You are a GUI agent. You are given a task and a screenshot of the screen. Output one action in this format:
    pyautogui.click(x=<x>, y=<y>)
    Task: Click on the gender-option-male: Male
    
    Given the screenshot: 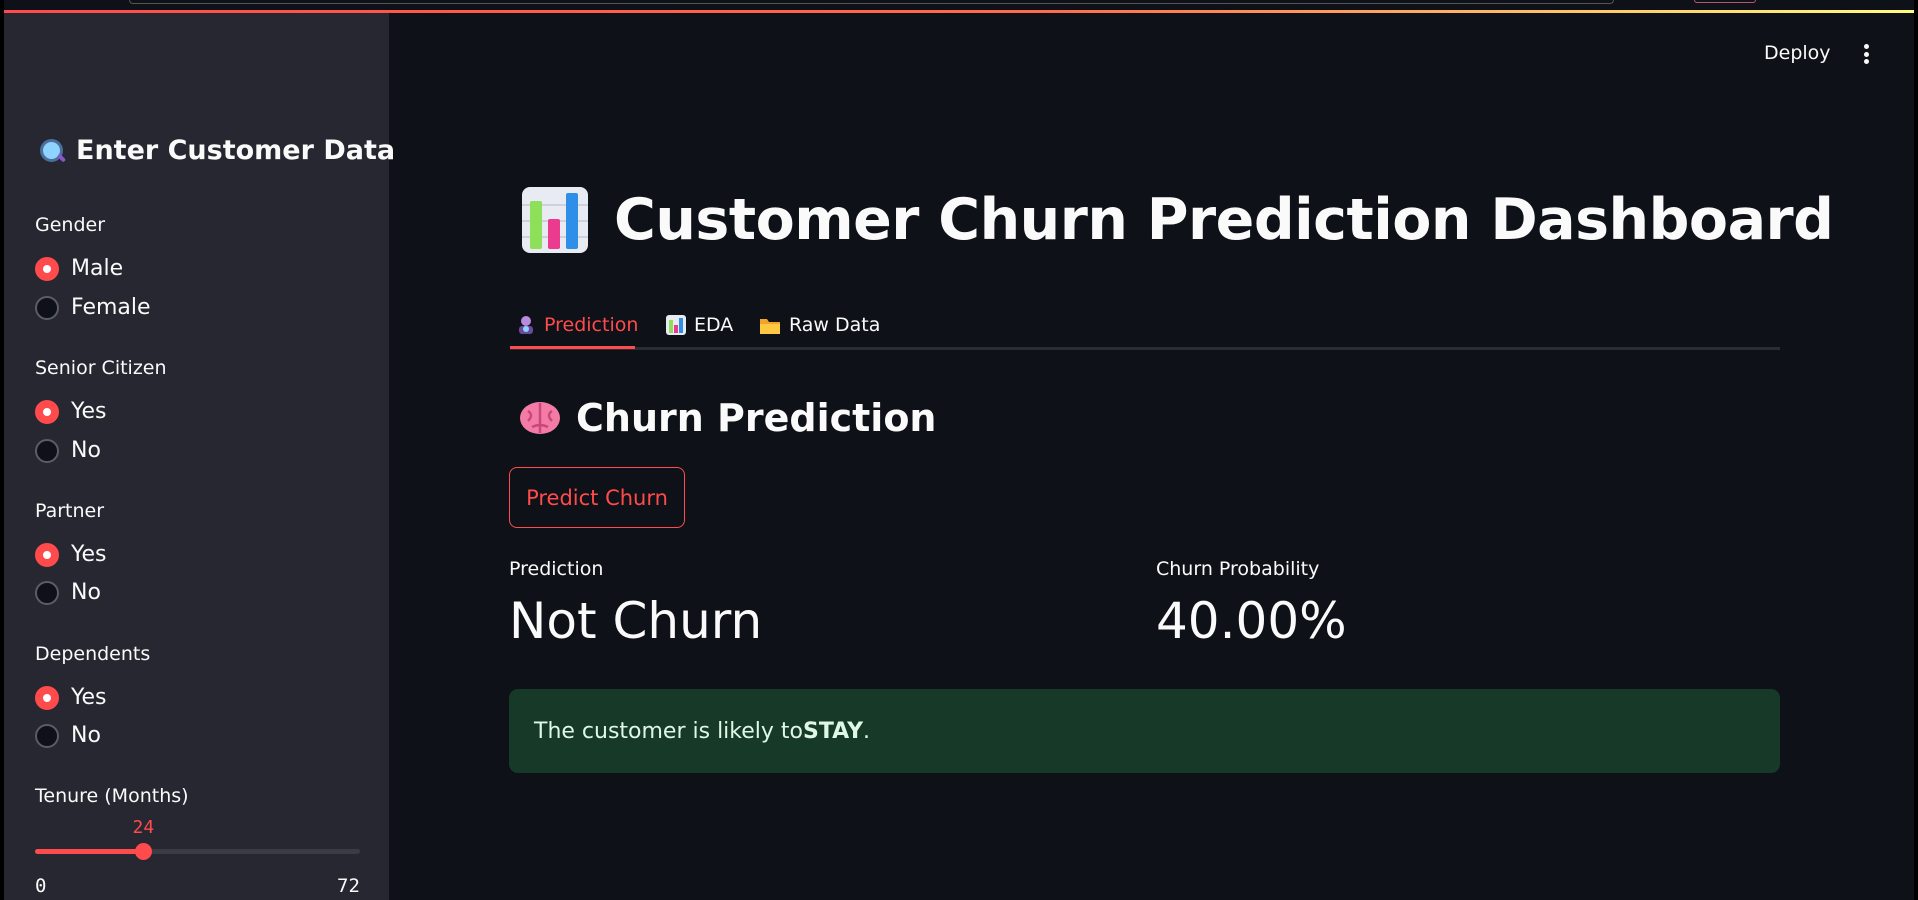 What is the action you would take?
    pyautogui.click(x=79, y=268)
    